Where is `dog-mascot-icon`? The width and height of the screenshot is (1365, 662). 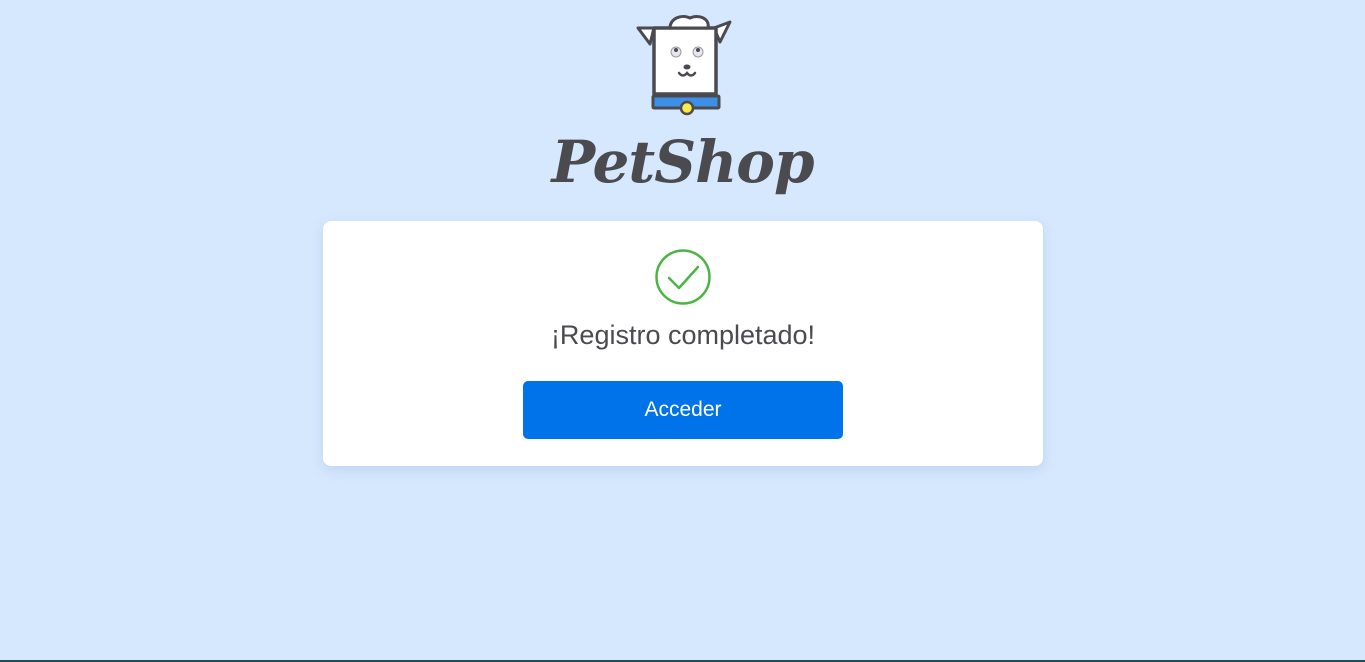
dog-mascot-icon is located at coordinates (684, 65).